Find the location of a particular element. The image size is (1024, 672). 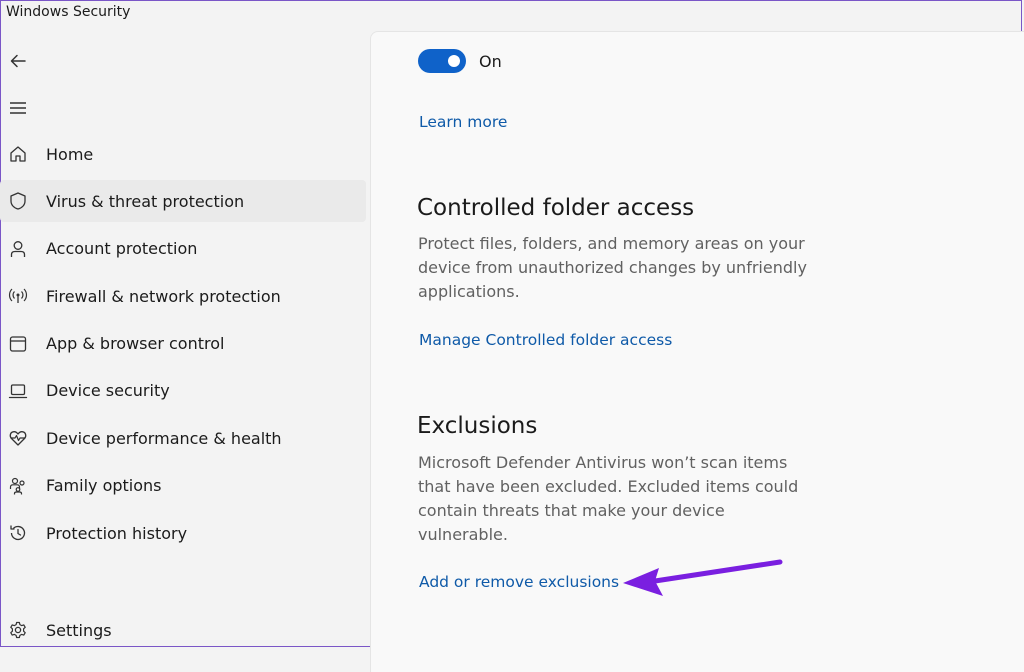

sidebar-item-label: Account protection is located at coordinates (122, 249).